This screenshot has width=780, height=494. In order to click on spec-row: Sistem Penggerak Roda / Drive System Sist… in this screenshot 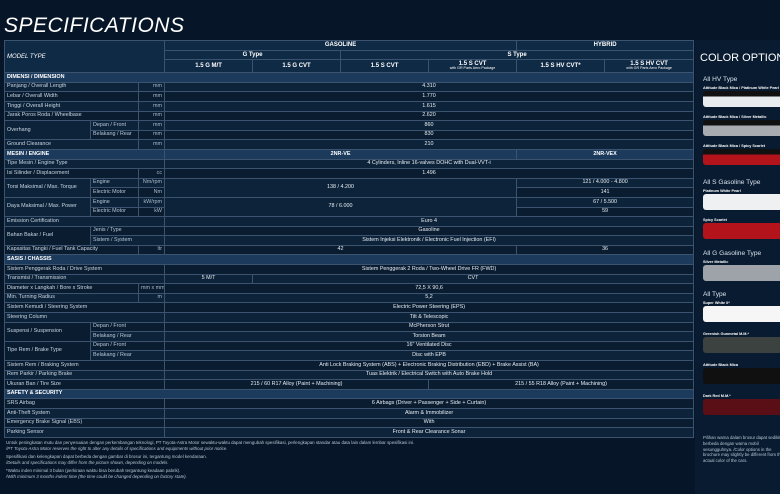, I will do `click(349, 269)`.